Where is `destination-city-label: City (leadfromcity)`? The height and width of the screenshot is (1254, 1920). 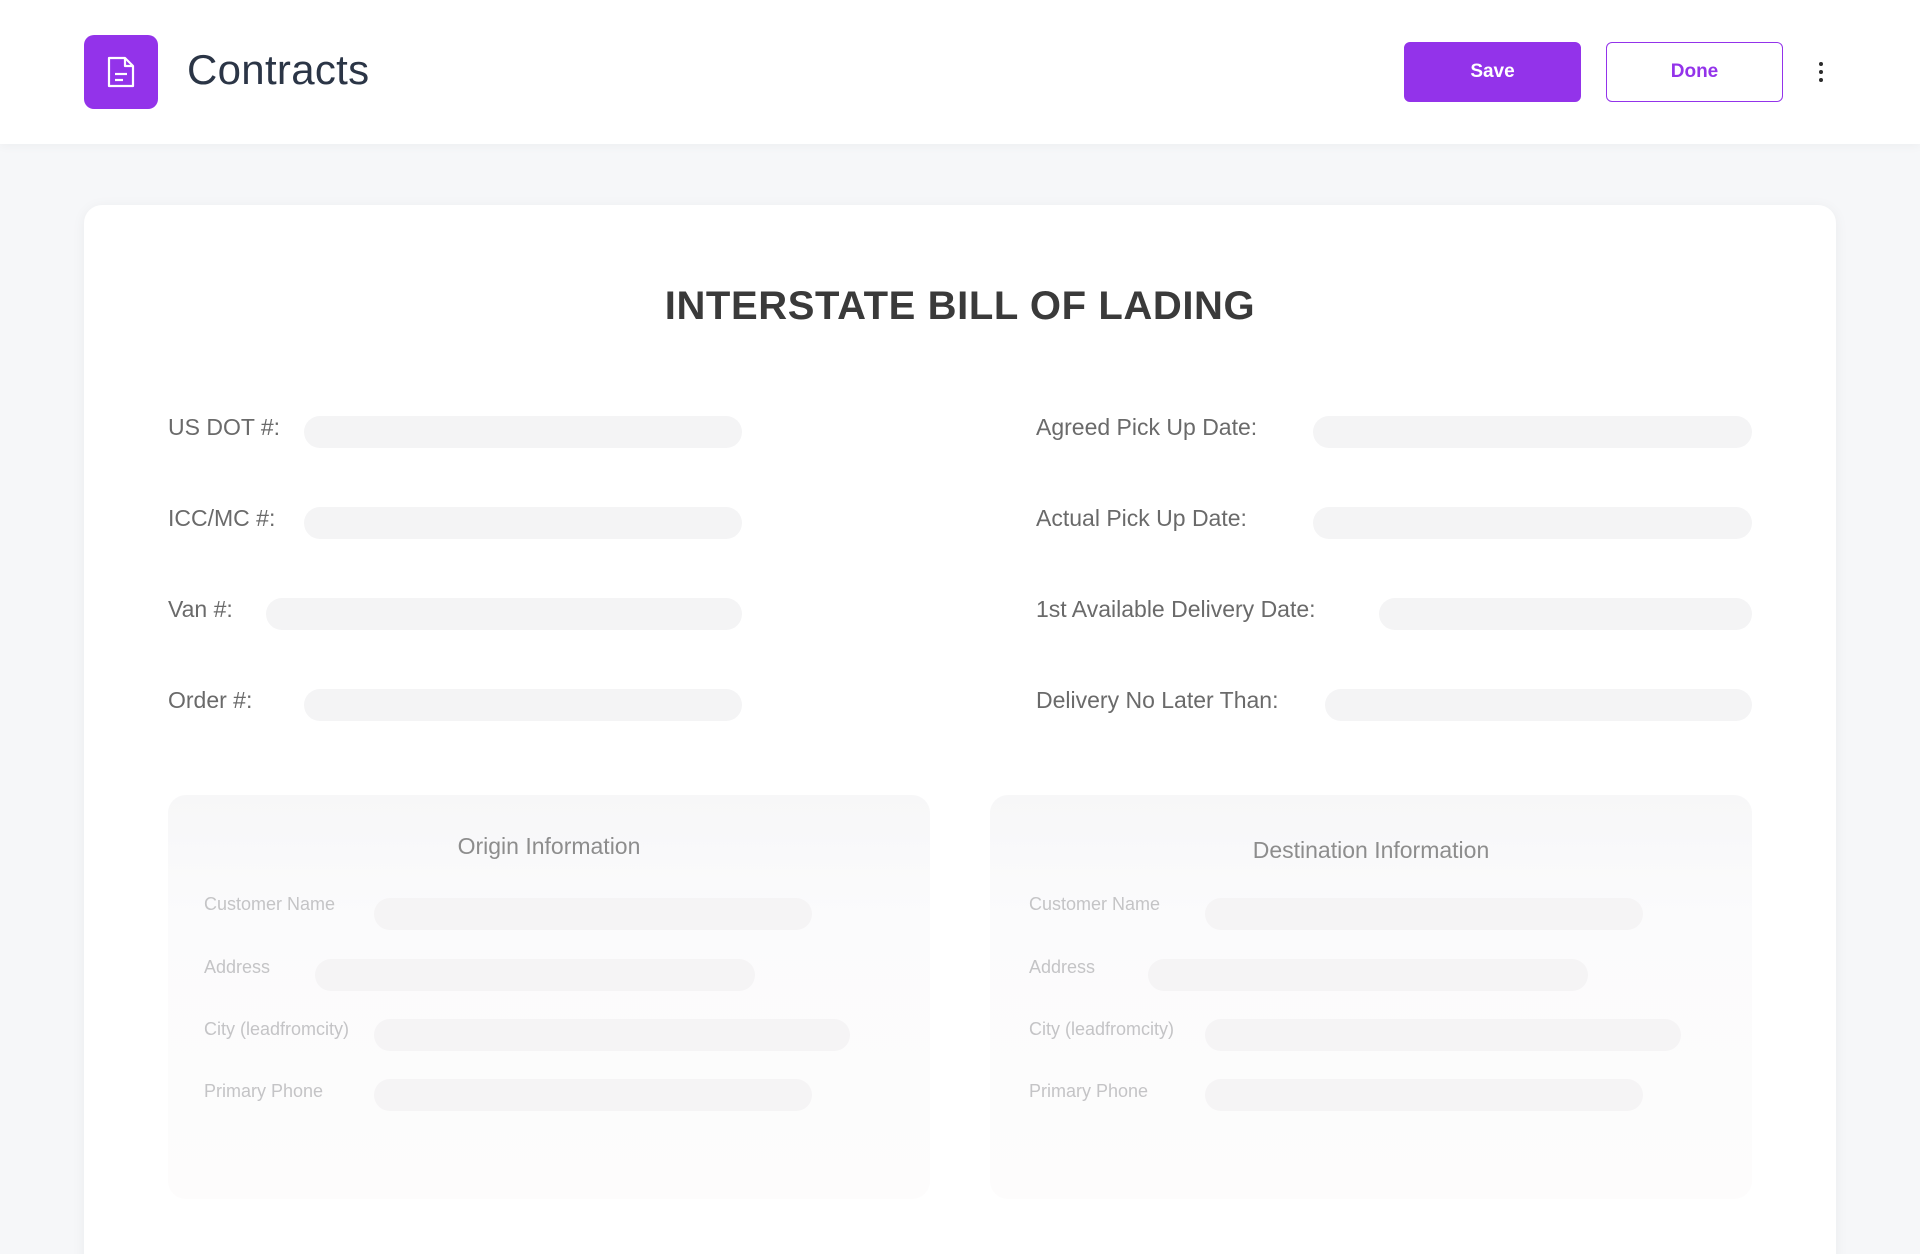
destination-city-label: City (leadfromcity) is located at coordinates (1102, 1029).